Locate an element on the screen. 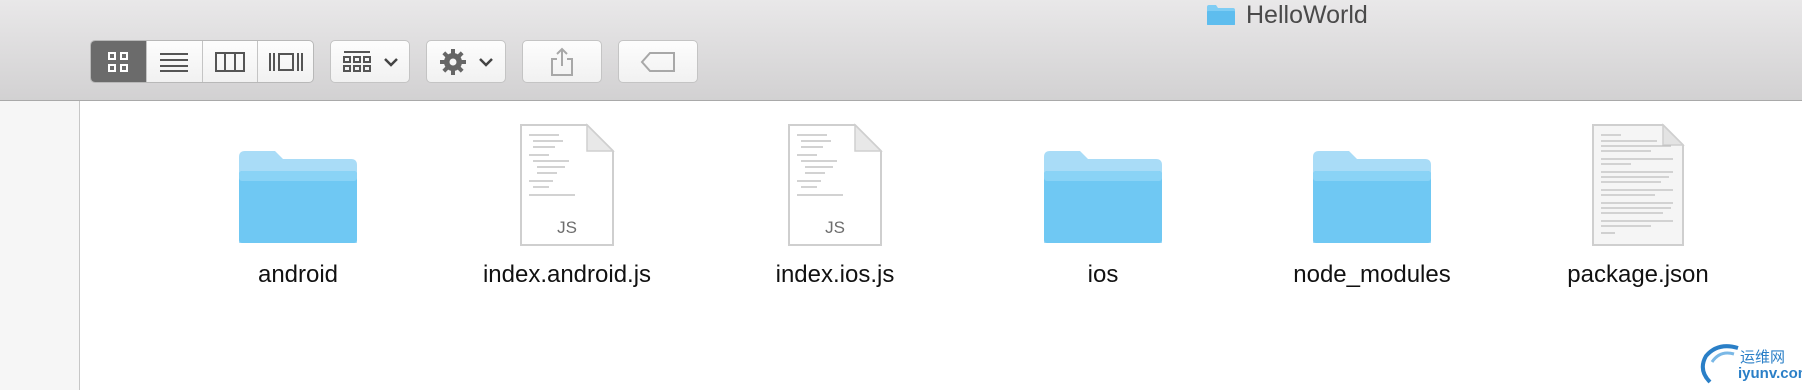  watermark-cn: 运维网 is located at coordinates (1763, 357).